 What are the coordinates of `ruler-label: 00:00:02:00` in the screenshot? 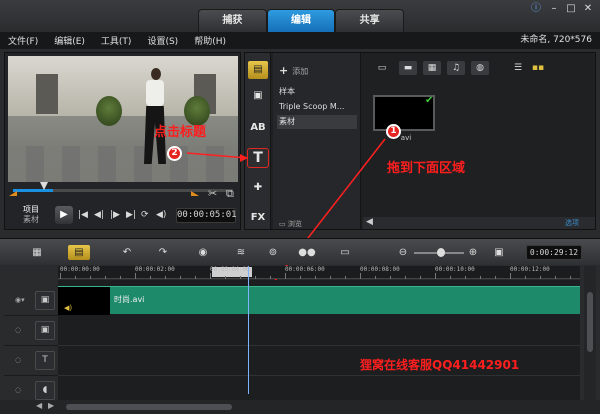 It's located at (155, 269).